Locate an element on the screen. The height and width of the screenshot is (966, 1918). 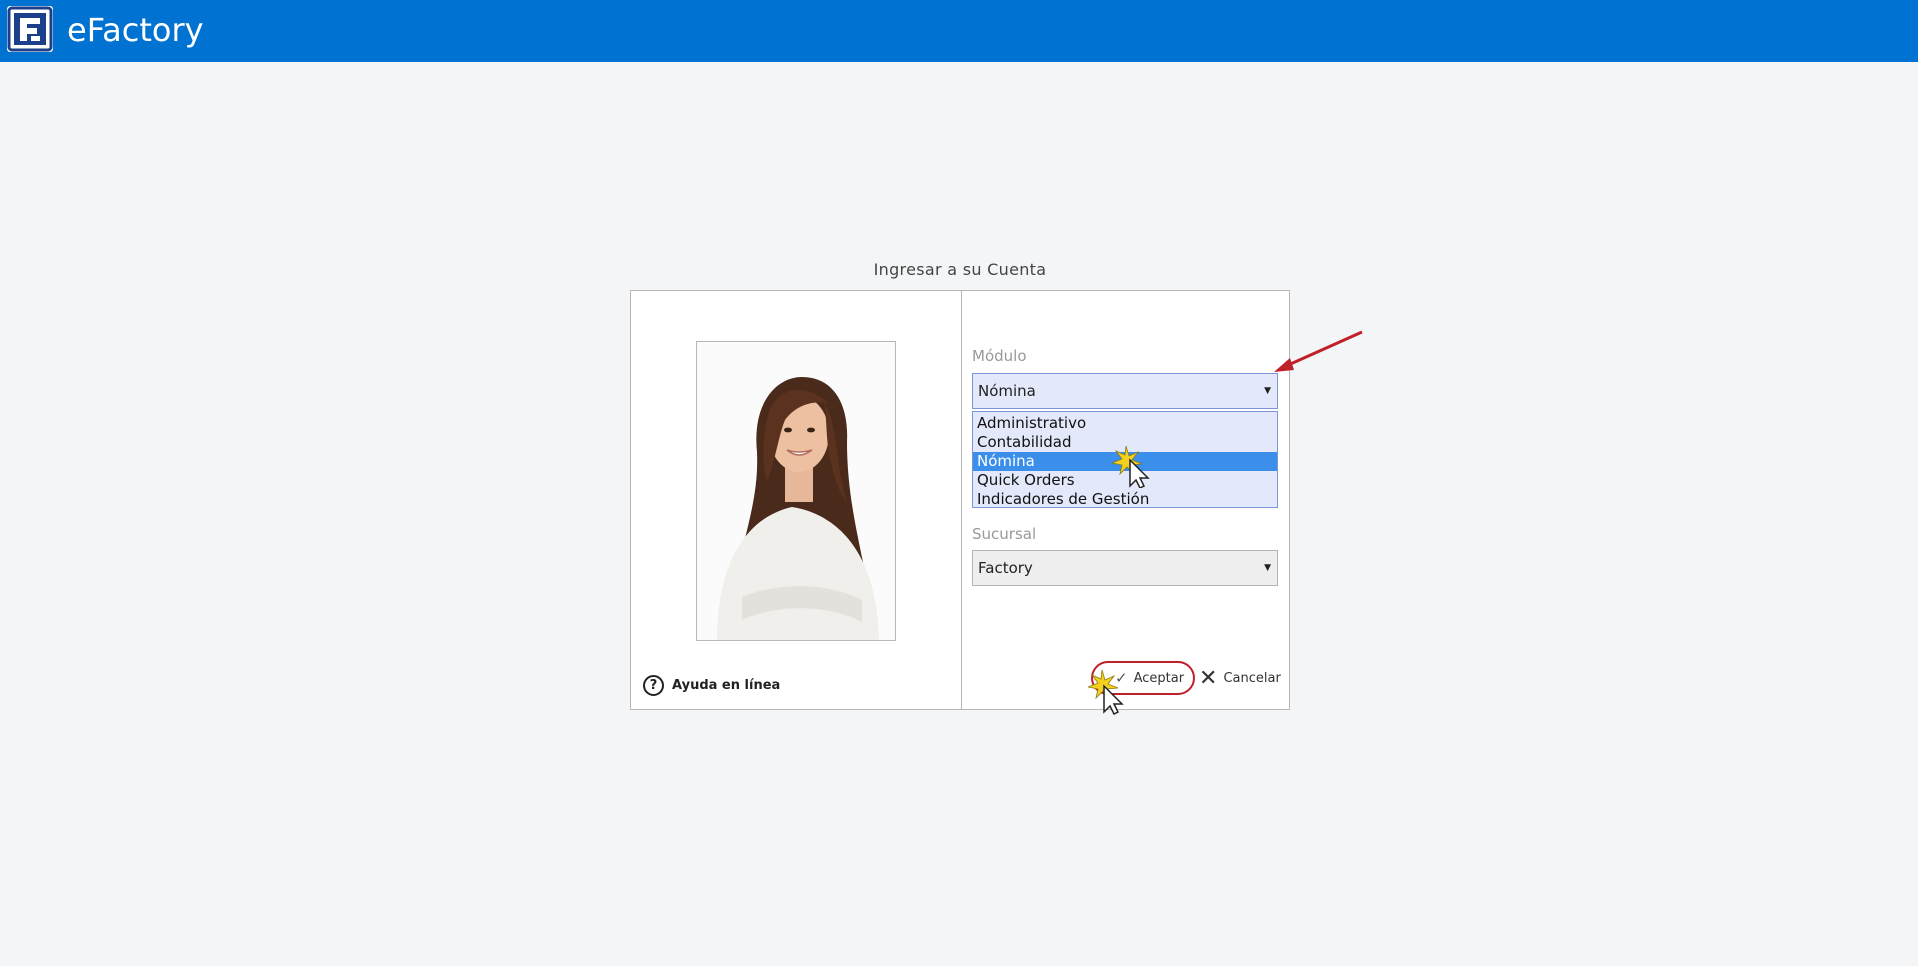
modulo-selected-value: Nómina is located at coordinates (1007, 391).